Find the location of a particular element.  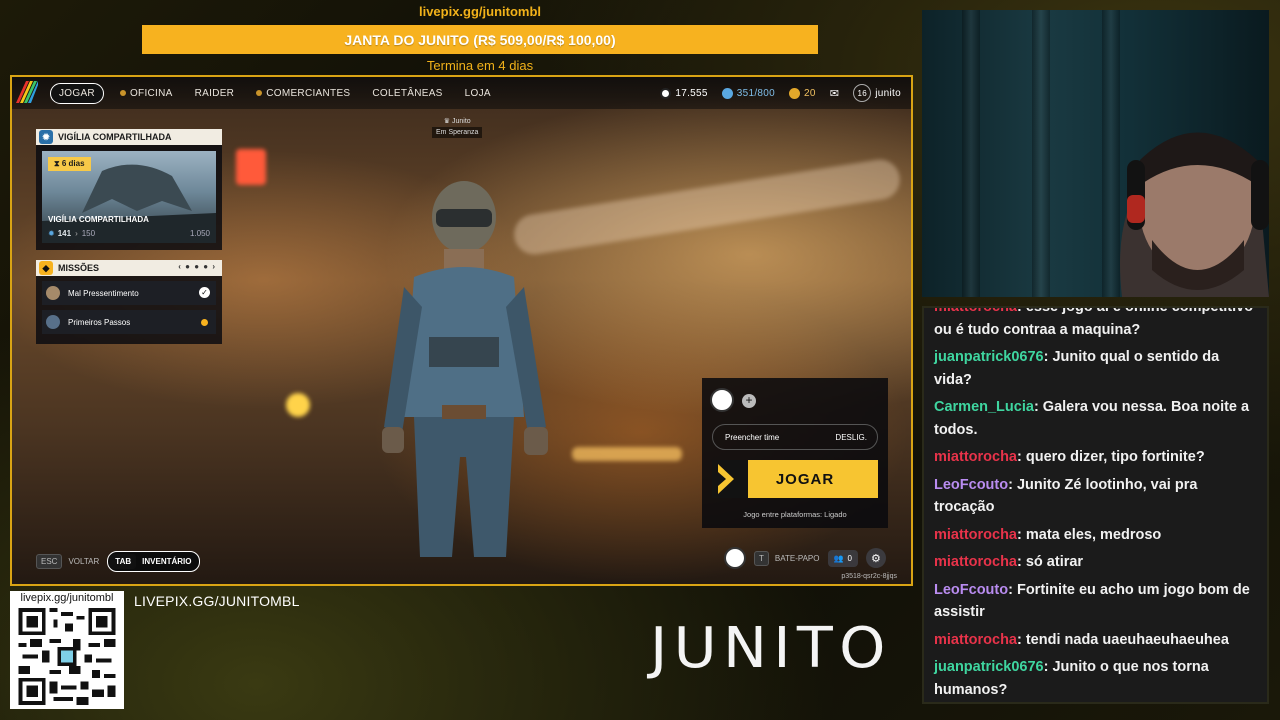

active-indicator-icon is located at coordinates (204, 322).